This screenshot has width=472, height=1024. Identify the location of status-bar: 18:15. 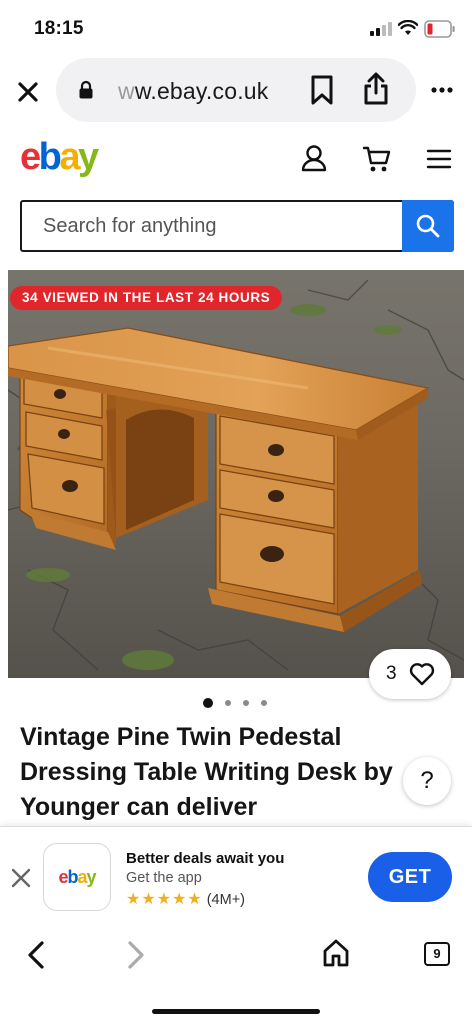
(236, 28).